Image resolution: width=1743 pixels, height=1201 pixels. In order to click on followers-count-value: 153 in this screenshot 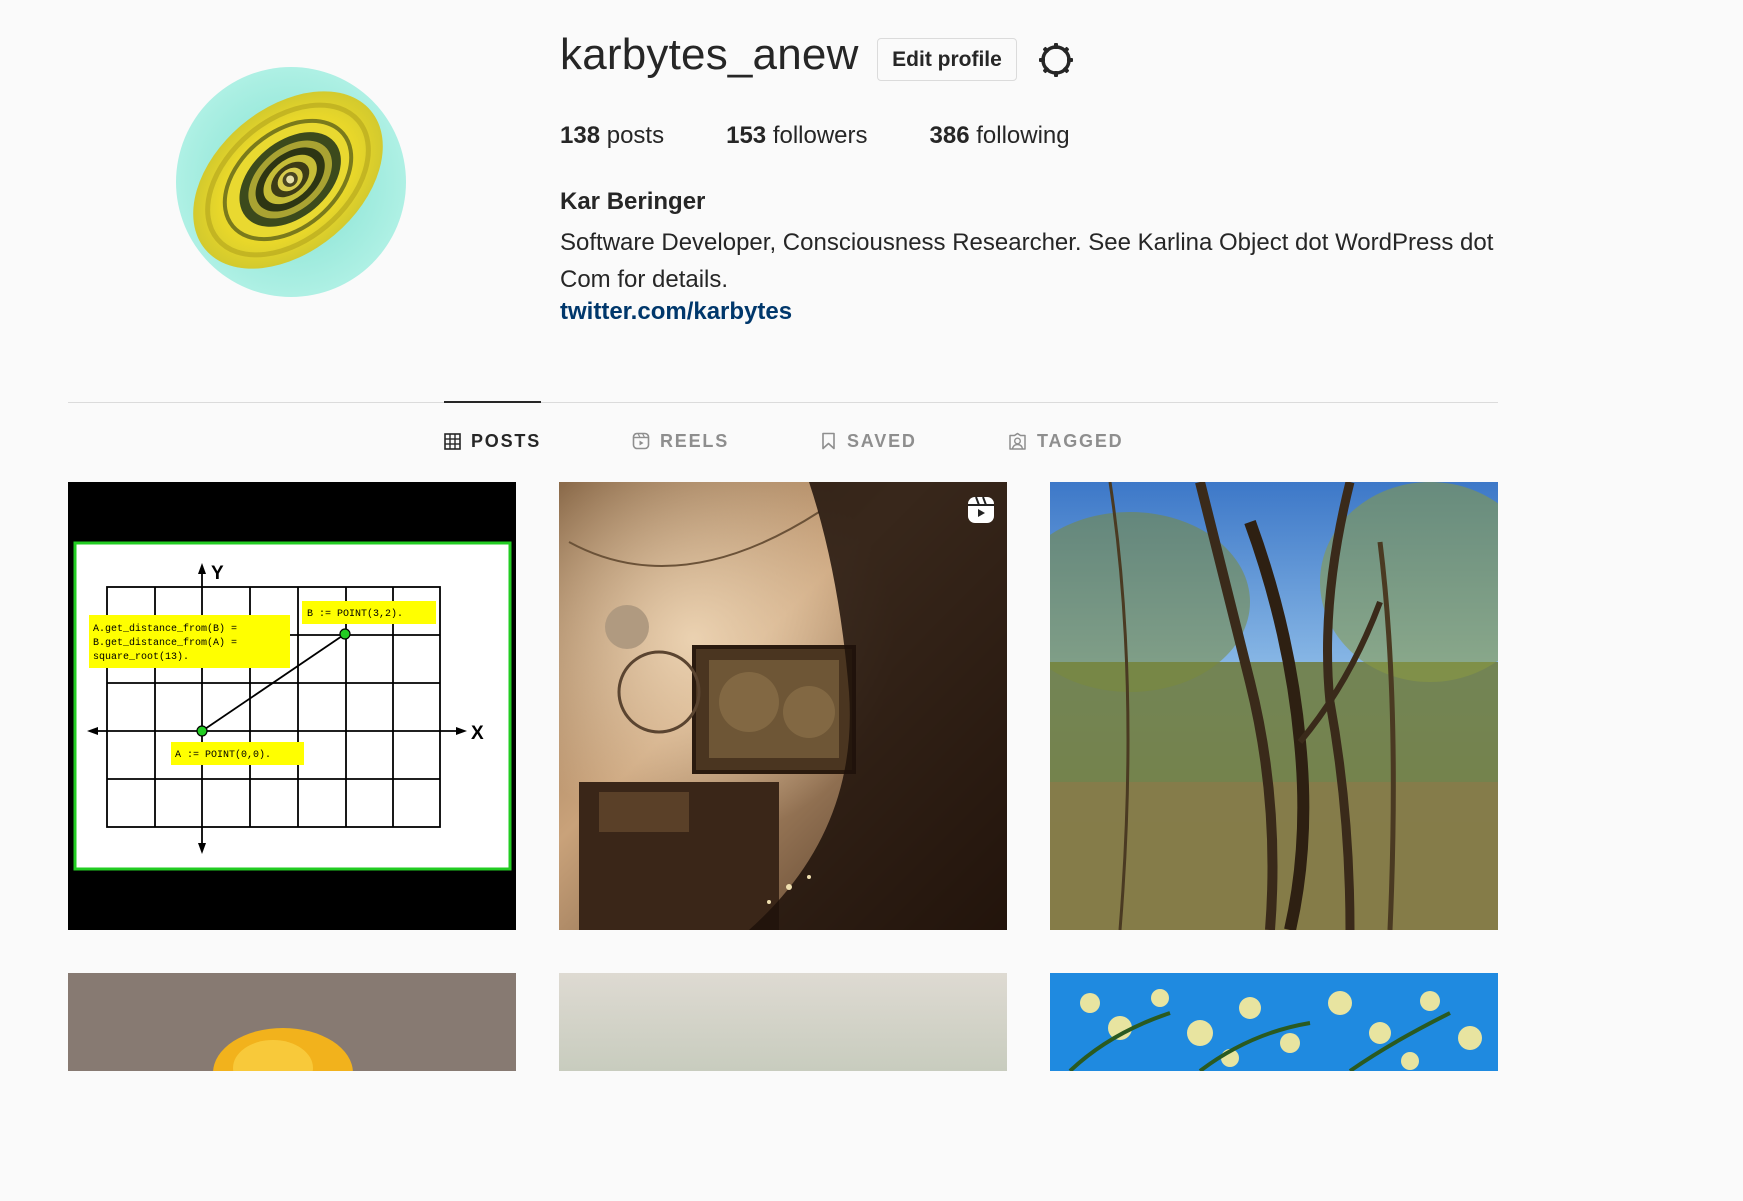, I will do `click(746, 135)`.